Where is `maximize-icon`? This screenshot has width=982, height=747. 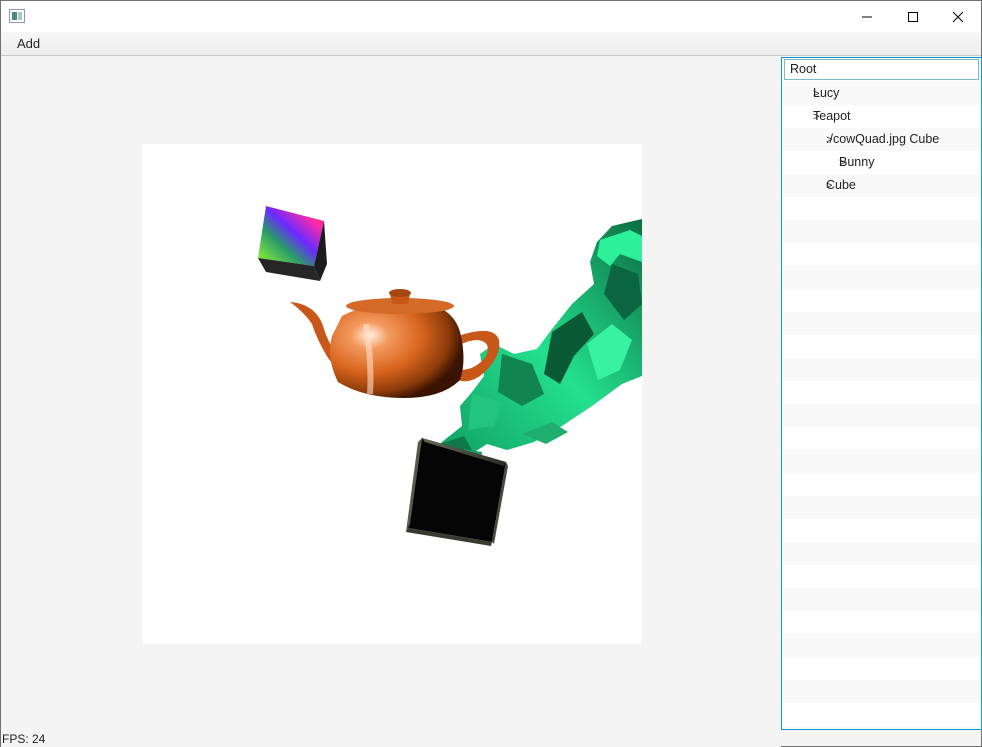 maximize-icon is located at coordinates (913, 16).